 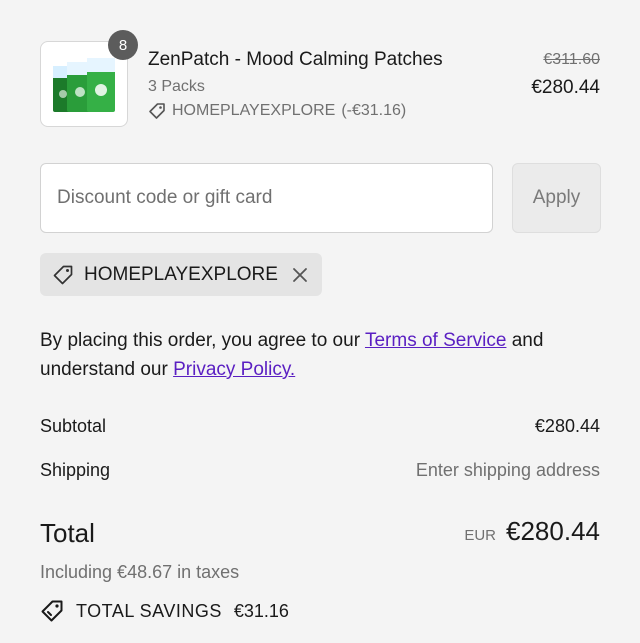 What do you see at coordinates (571, 59) in the screenshot?
I see `original-price: €311.60` at bounding box center [571, 59].